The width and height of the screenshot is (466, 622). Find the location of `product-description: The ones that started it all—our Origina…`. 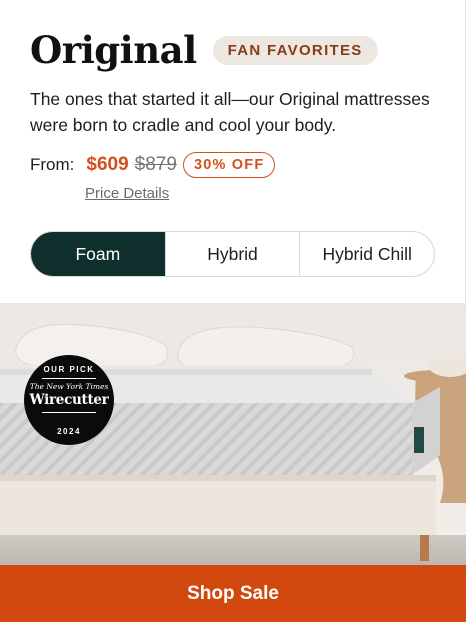

product-description: The ones that started it all—our Origina… is located at coordinates (230, 112).